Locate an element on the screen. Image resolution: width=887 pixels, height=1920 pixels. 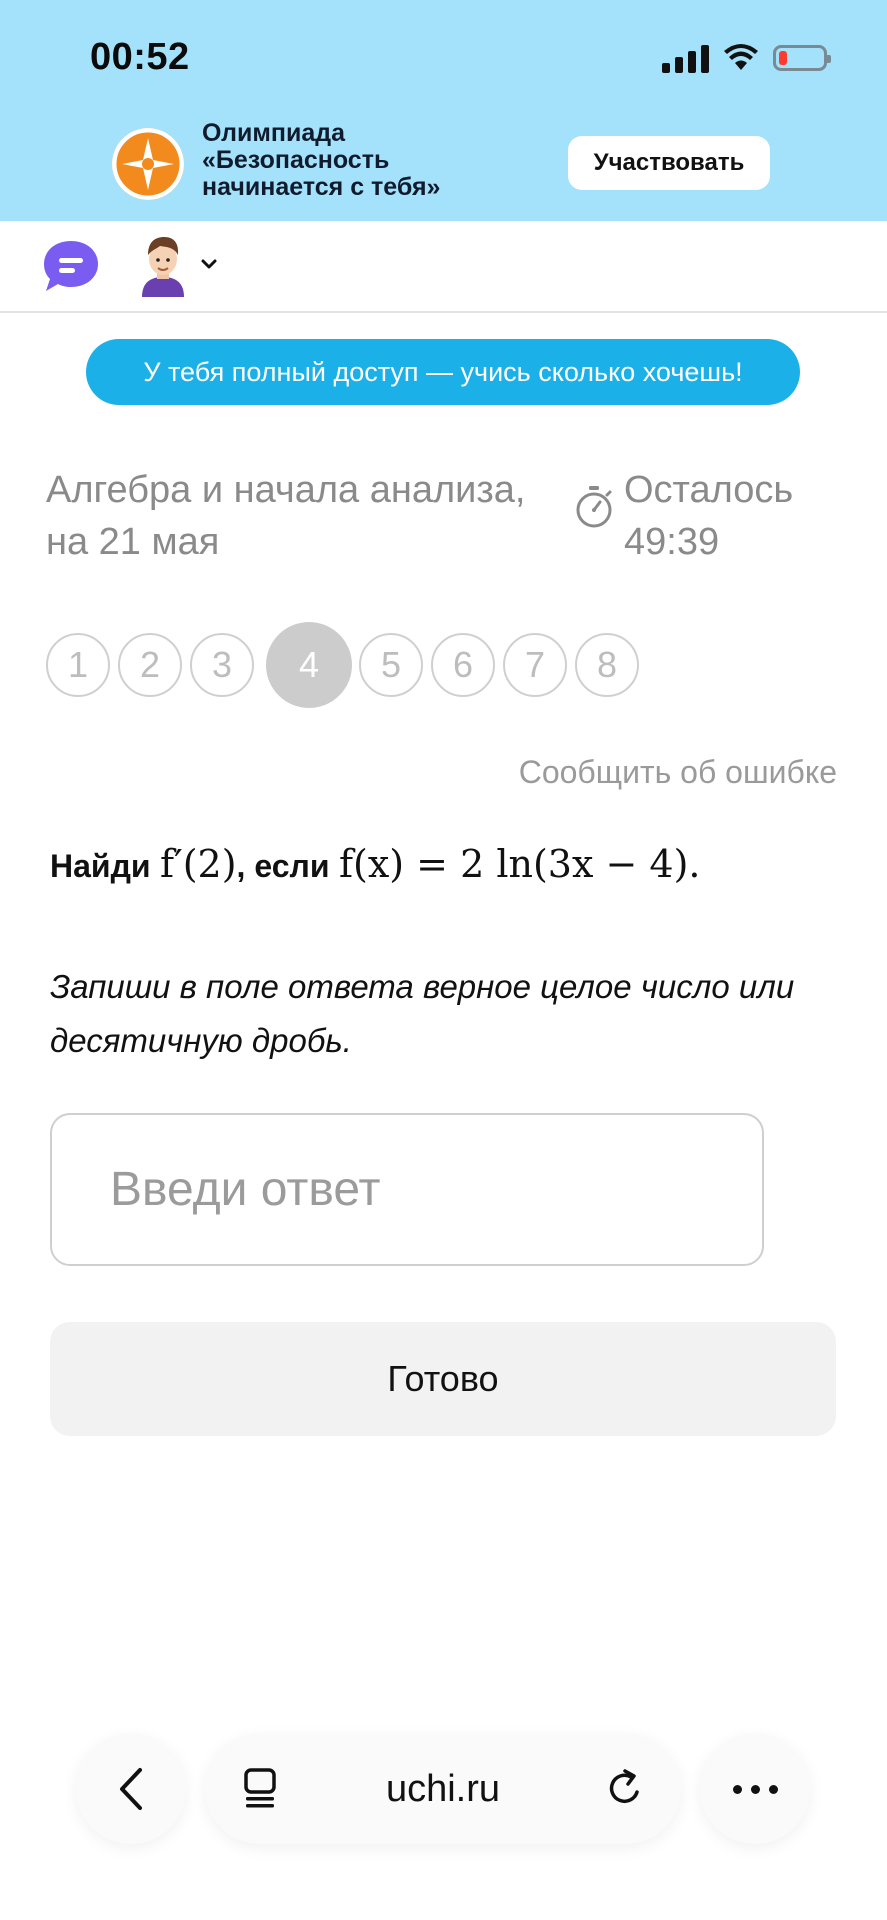
question-button-4-active: 4 is located at coordinates (309, 665).